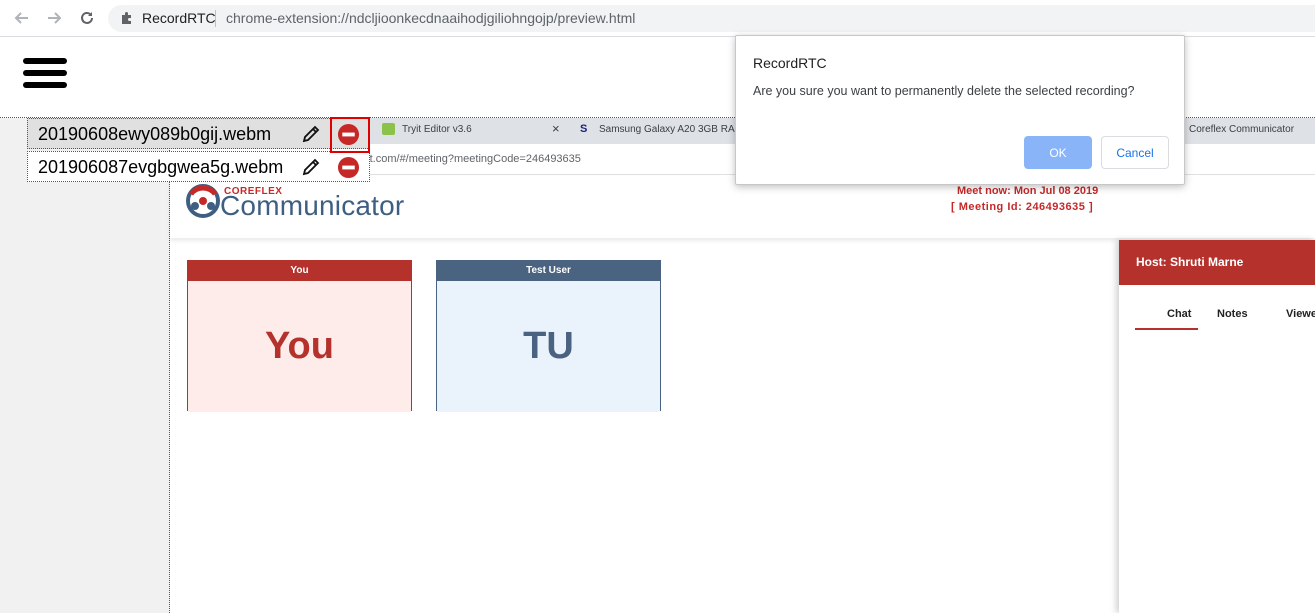 Image resolution: width=1315 pixels, height=613 pixels. Describe the element at coordinates (1166, 329) in the screenshot. I see `active-tab-underline` at that location.